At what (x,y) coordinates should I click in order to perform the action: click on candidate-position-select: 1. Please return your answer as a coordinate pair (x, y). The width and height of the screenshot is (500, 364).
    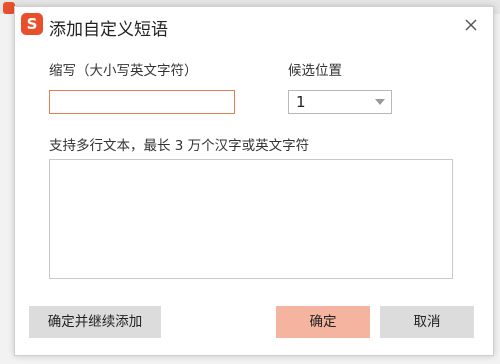
    Looking at the image, I should click on (340, 102).